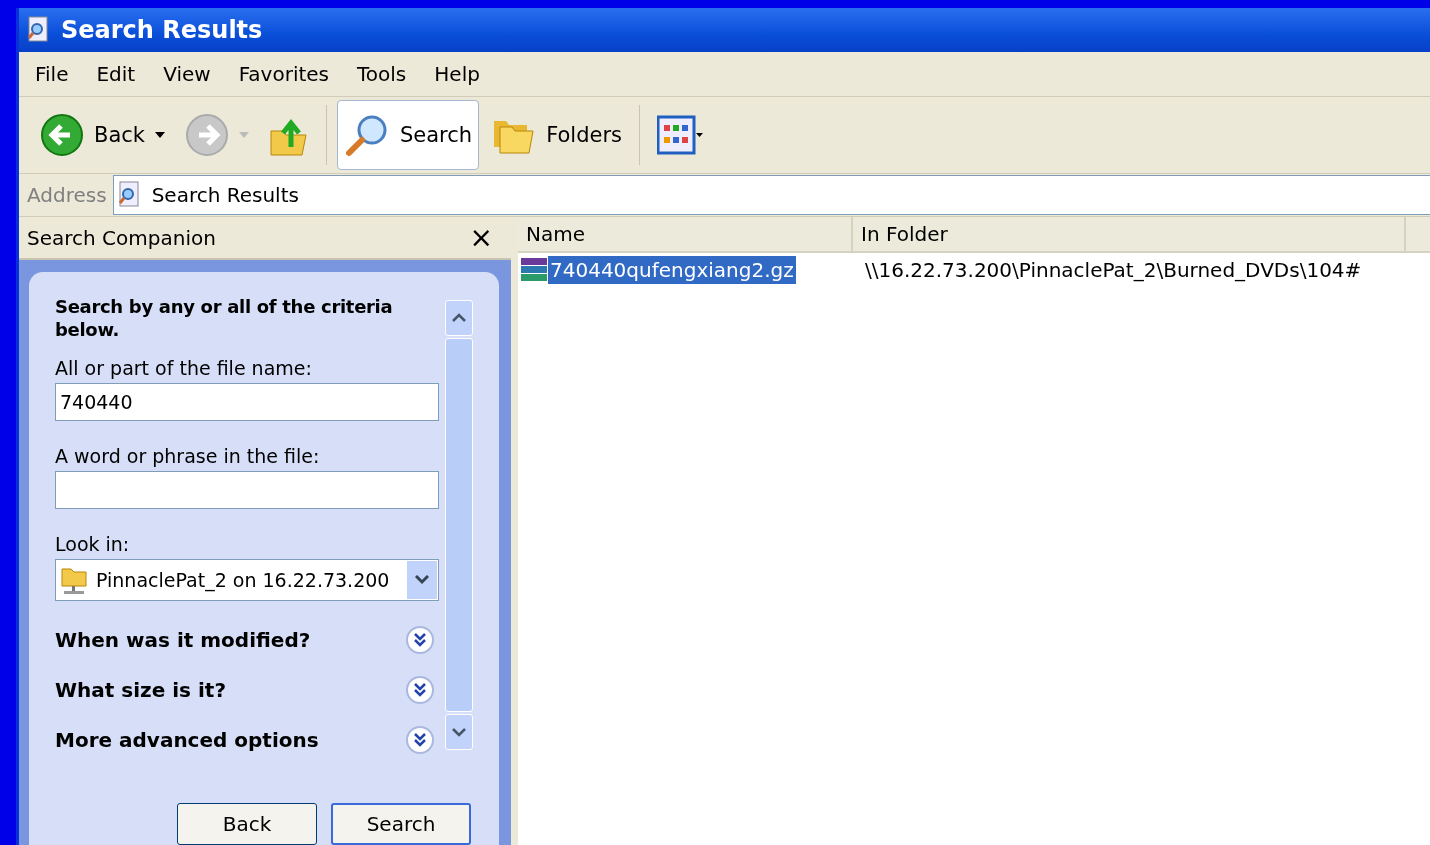  I want to click on folder-path: \\16.22.73.200\PinnaclePat_2\Burned_DVDs\104#, so click(1113, 270).